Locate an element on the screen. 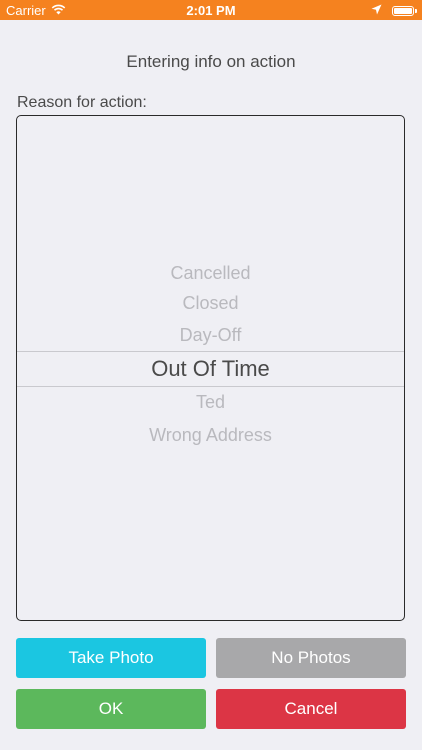 This screenshot has width=422, height=750. picker-option-selected: Out Of Time is located at coordinates (210, 369).